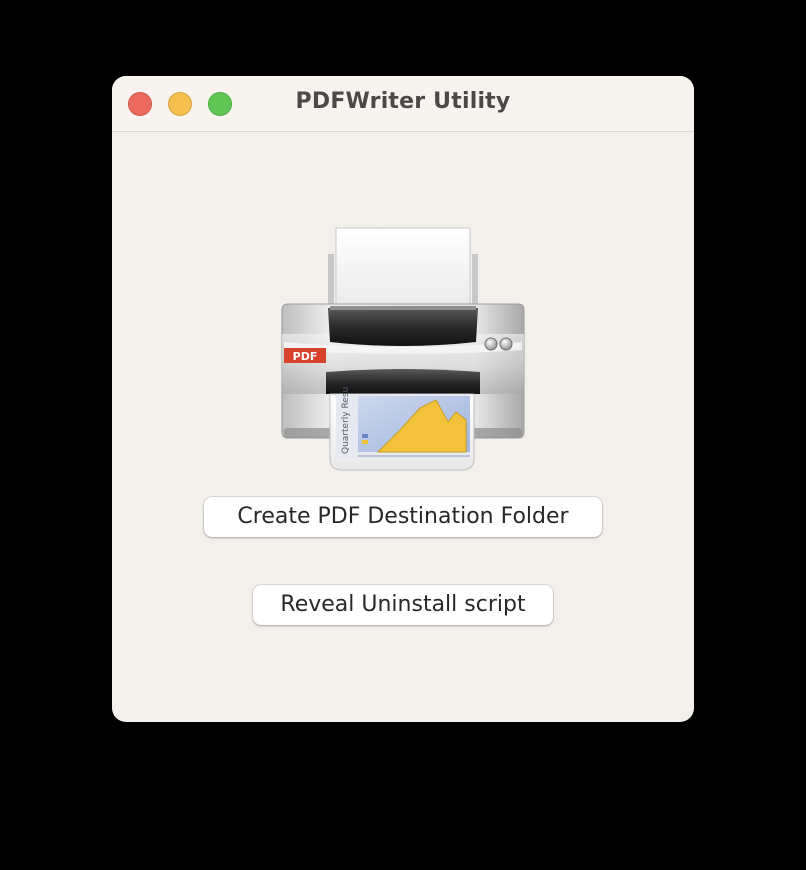 The height and width of the screenshot is (870, 806). What do you see at coordinates (491, 344) in the screenshot?
I see `printer-knob-icon` at bounding box center [491, 344].